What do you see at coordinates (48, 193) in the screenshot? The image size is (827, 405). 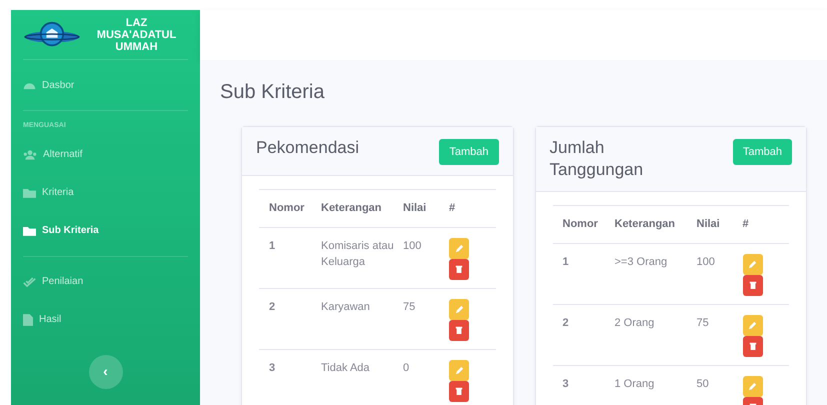 I see `sidebar-item: Kriteria` at bounding box center [48, 193].